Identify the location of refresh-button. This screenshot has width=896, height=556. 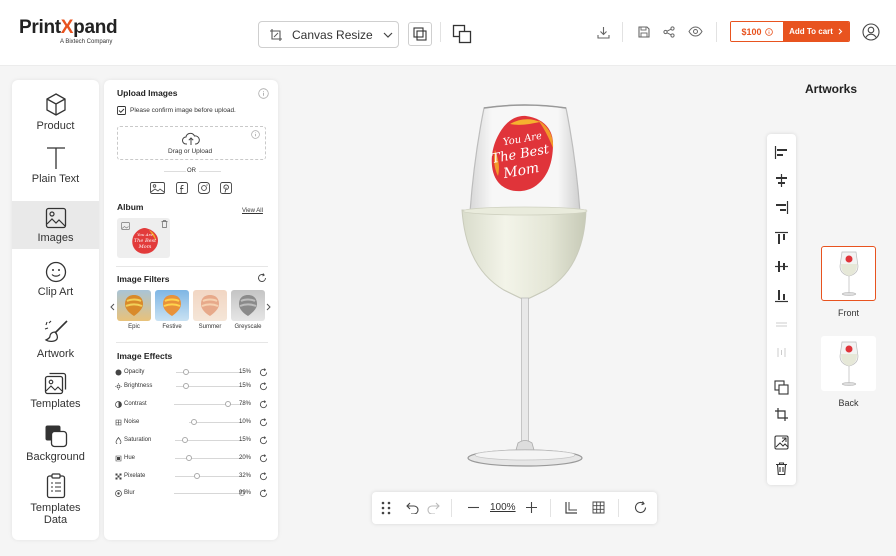
(640, 507).